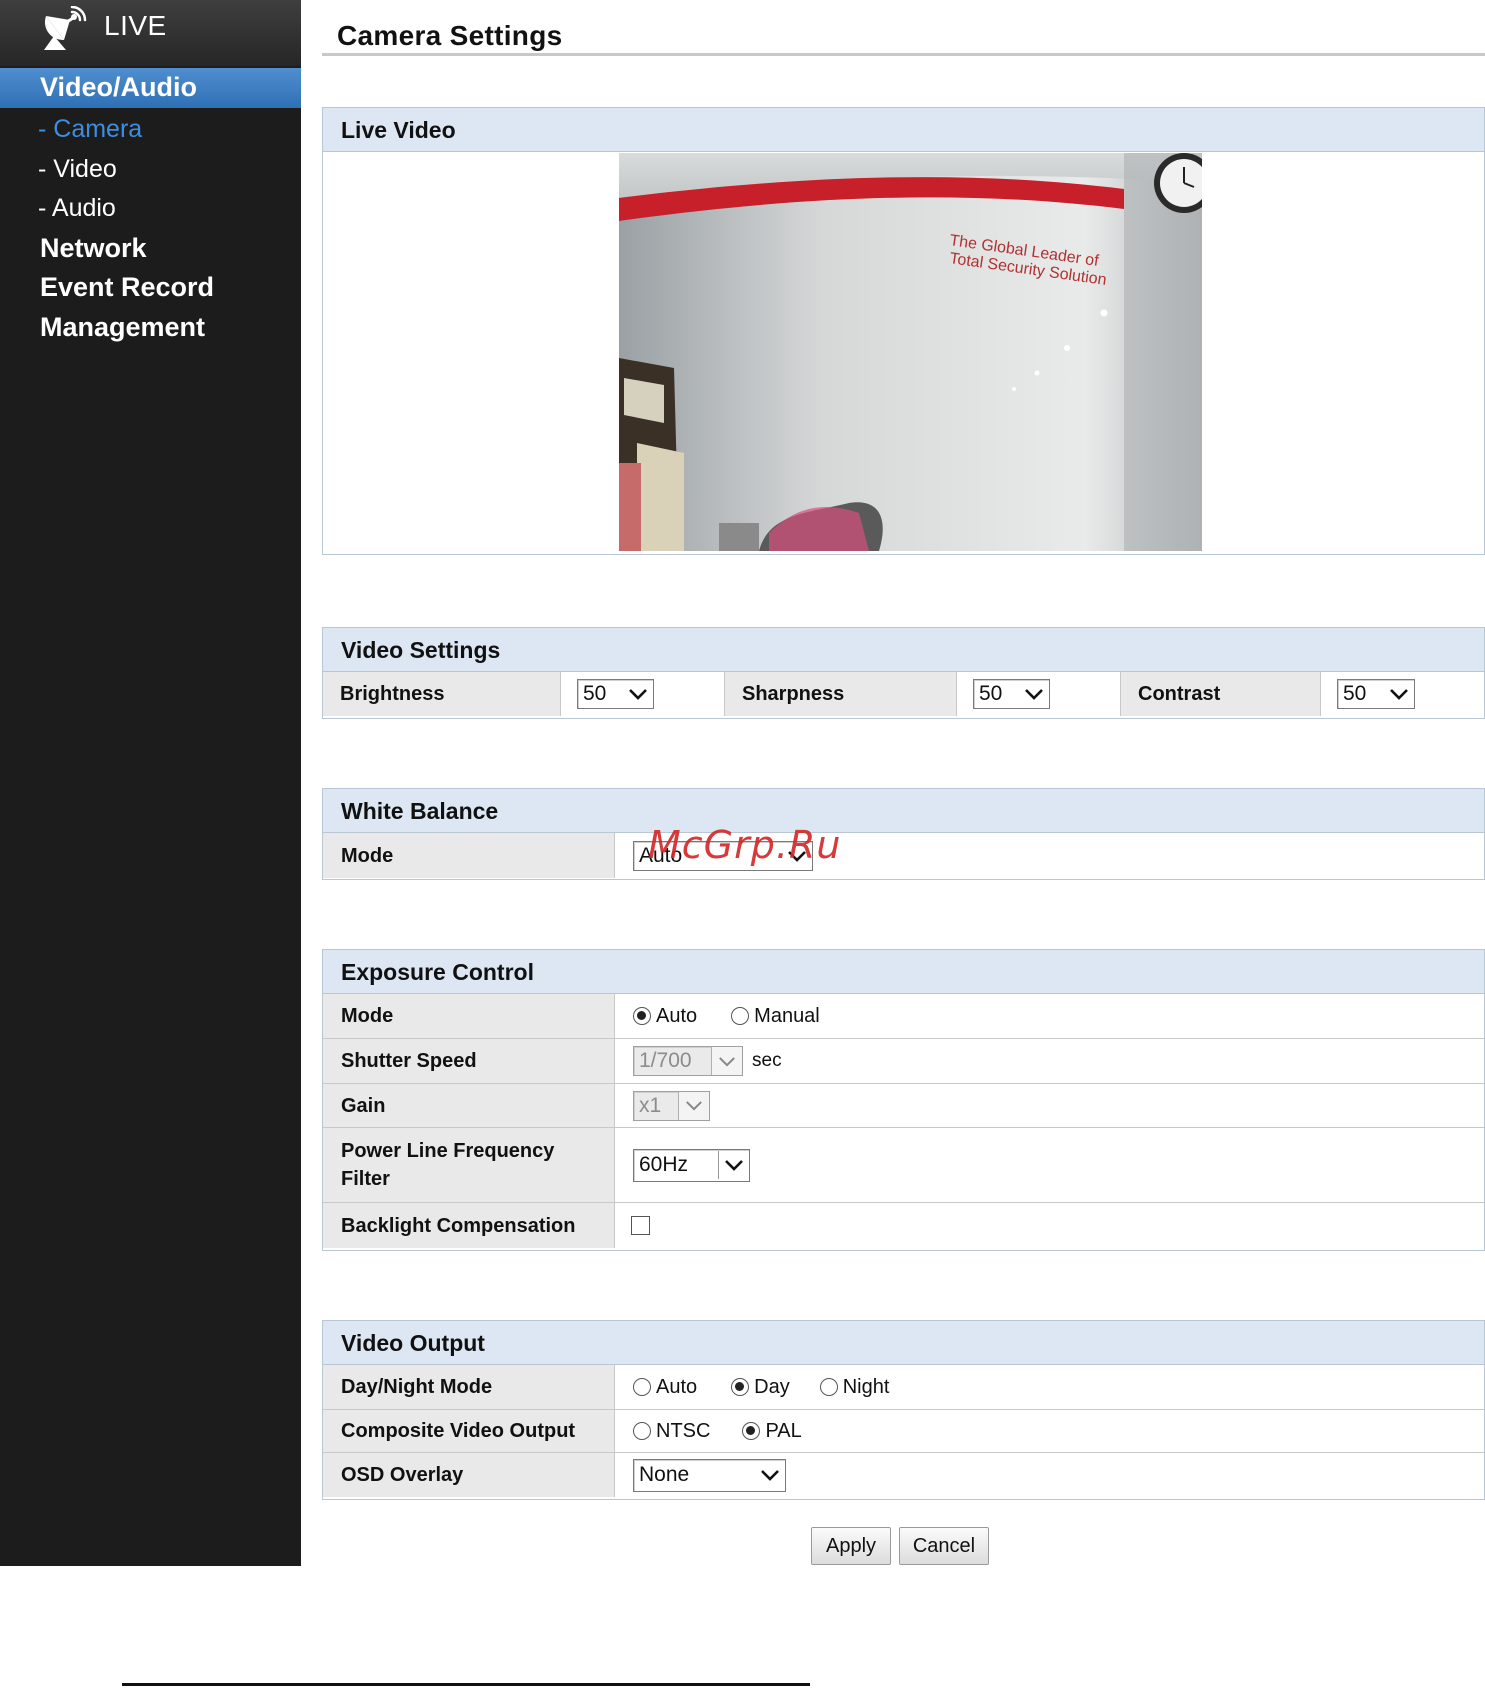 The width and height of the screenshot is (1485, 1689). Describe the element at coordinates (903, 130) in the screenshot. I see `live-video-heading: Live Video` at that location.